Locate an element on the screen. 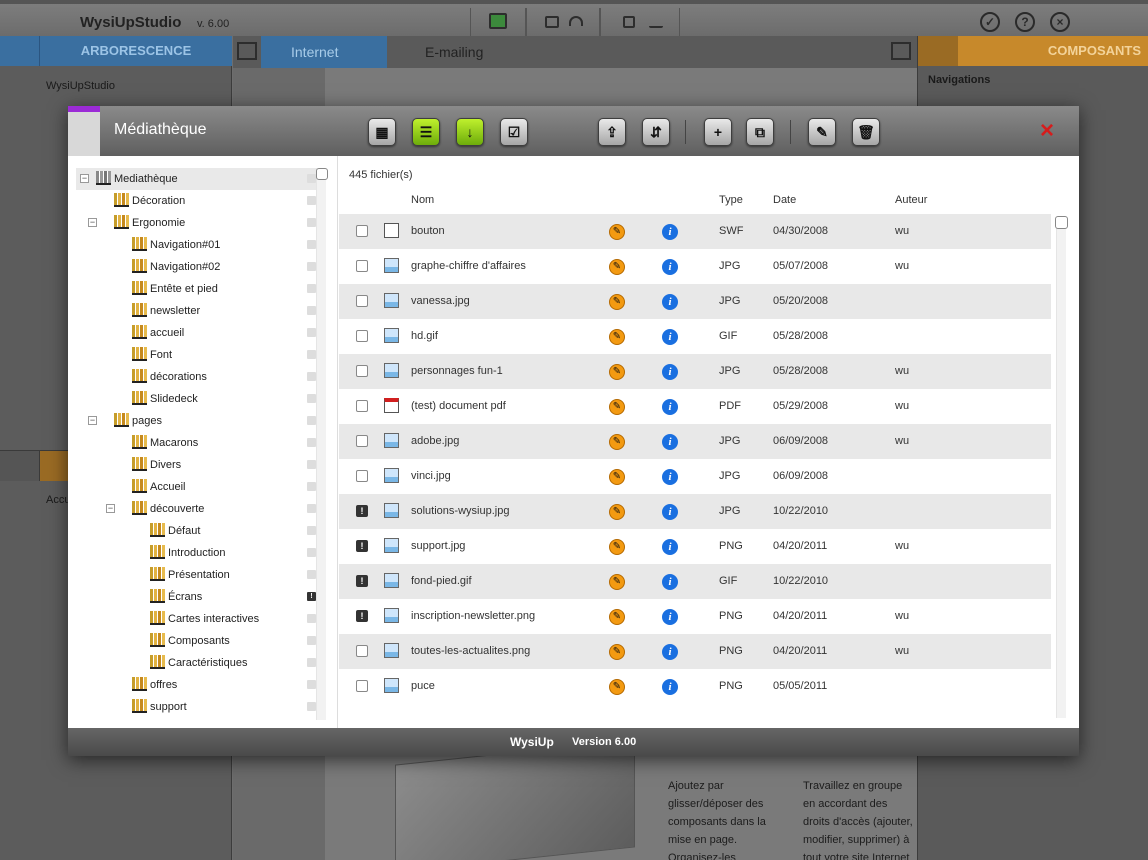 This screenshot has width=1148, height=860. tree-item: Composants is located at coordinates (197, 641).